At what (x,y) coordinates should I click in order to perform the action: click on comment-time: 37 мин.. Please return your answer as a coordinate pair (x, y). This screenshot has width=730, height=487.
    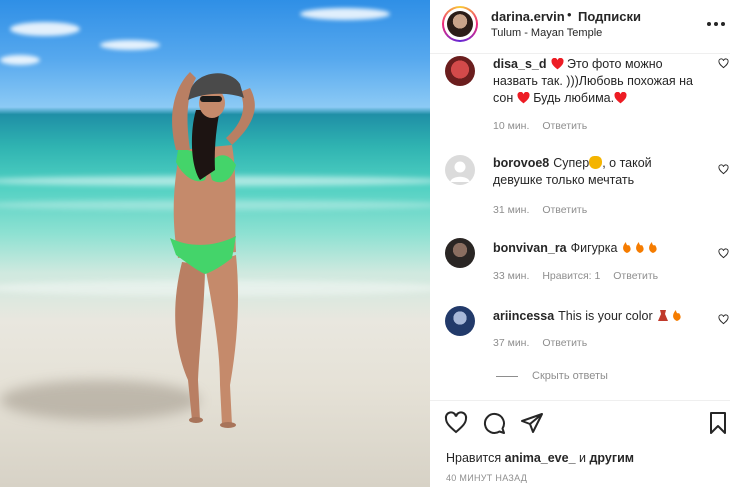
    Looking at the image, I should click on (511, 343).